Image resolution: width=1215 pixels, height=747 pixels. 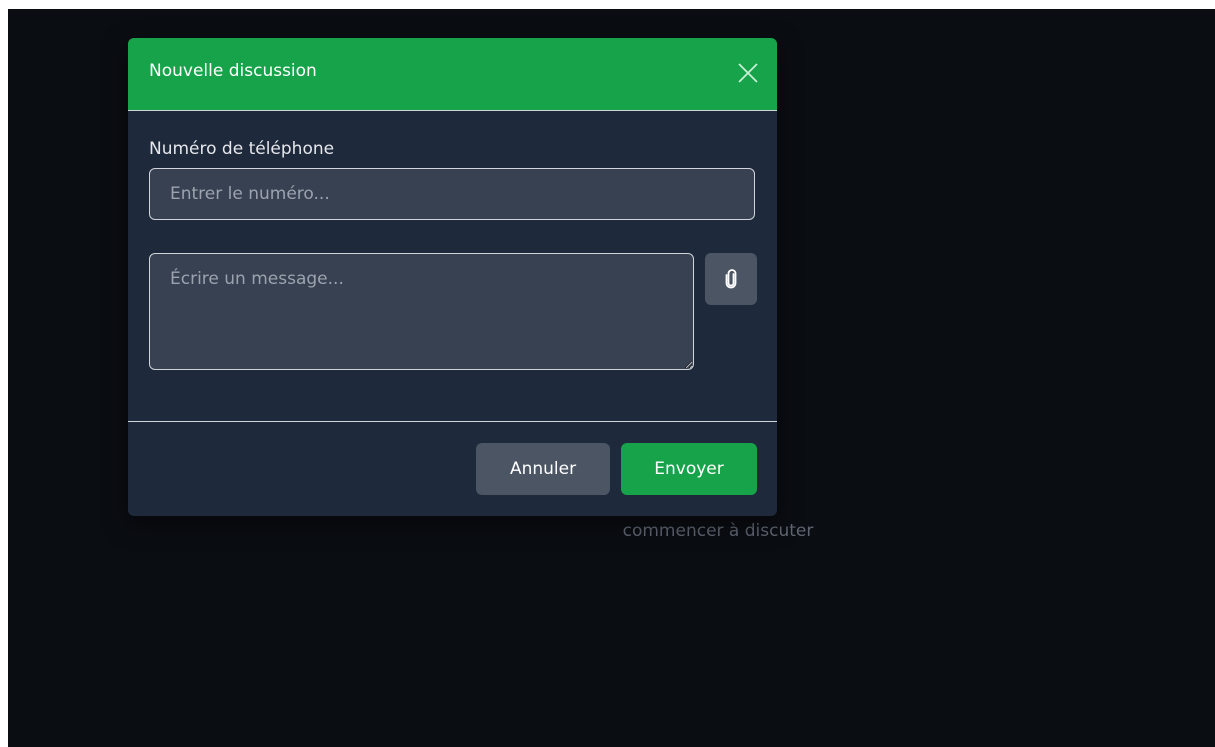 I want to click on modal-header: Nouvelle discussion, so click(x=452, y=74).